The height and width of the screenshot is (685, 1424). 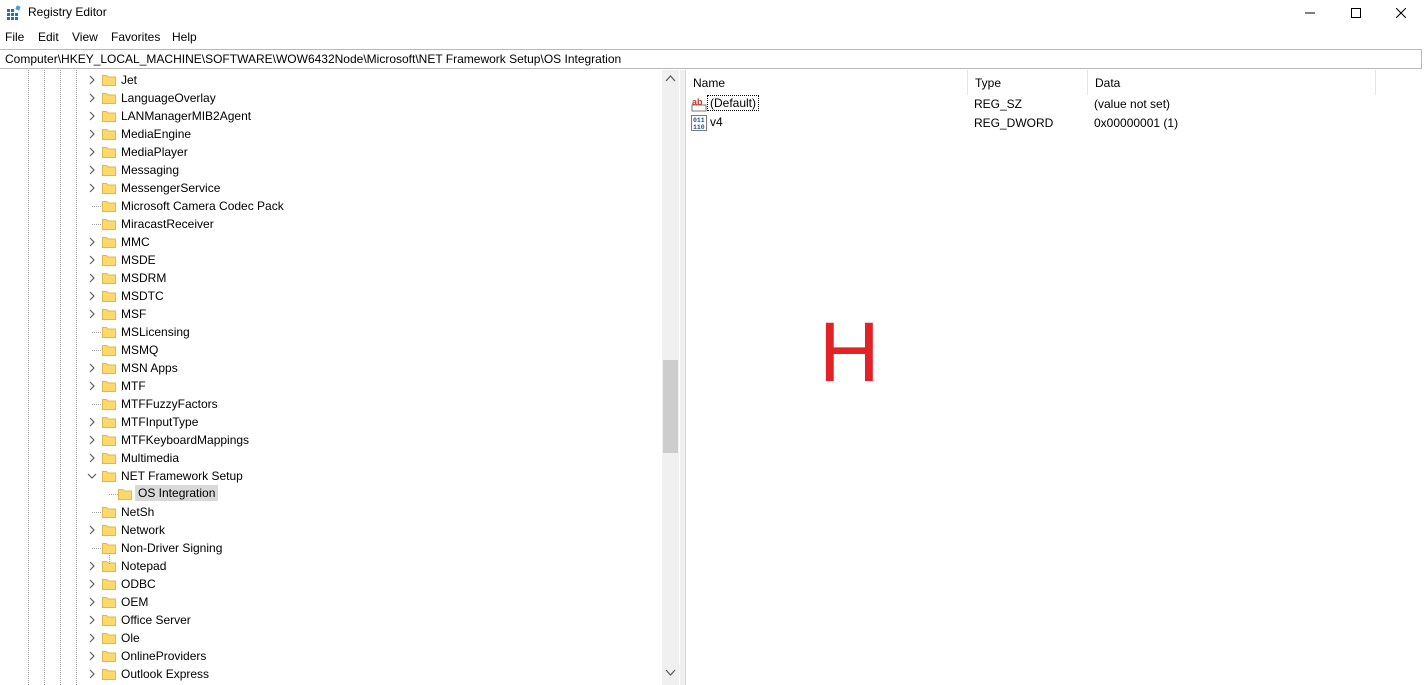 What do you see at coordinates (154, 152) in the screenshot?
I see `tree-item-label: MediaPlayer` at bounding box center [154, 152].